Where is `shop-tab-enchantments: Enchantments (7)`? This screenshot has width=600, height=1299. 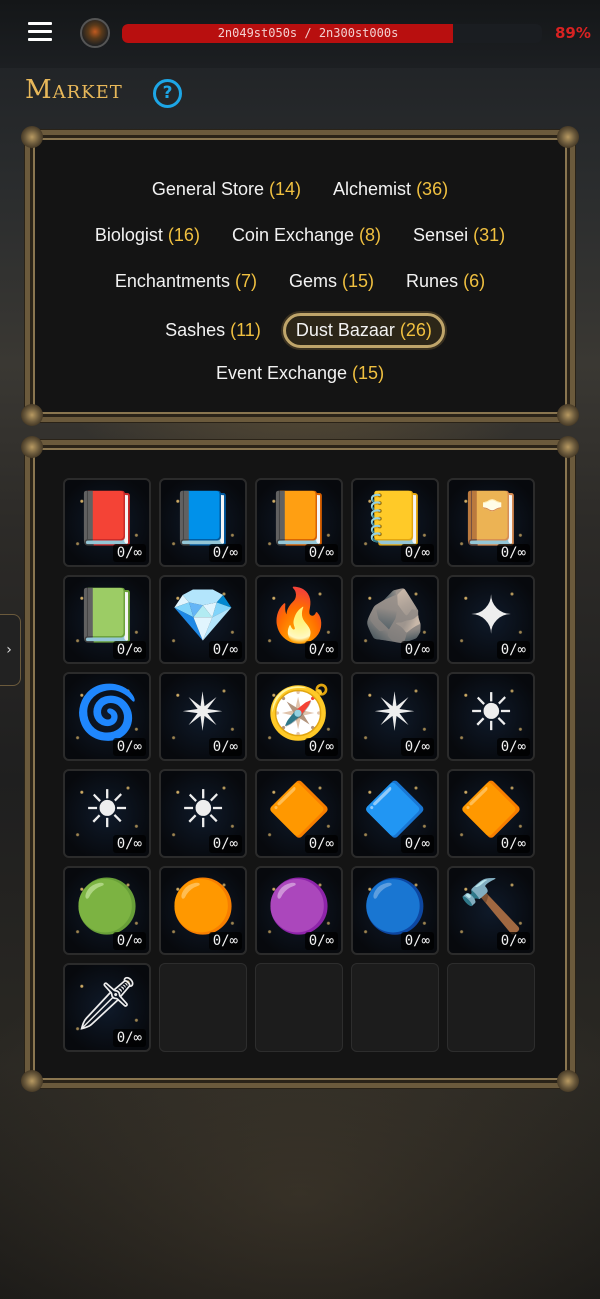 shop-tab-enchantments: Enchantments (7) is located at coordinates (186, 281).